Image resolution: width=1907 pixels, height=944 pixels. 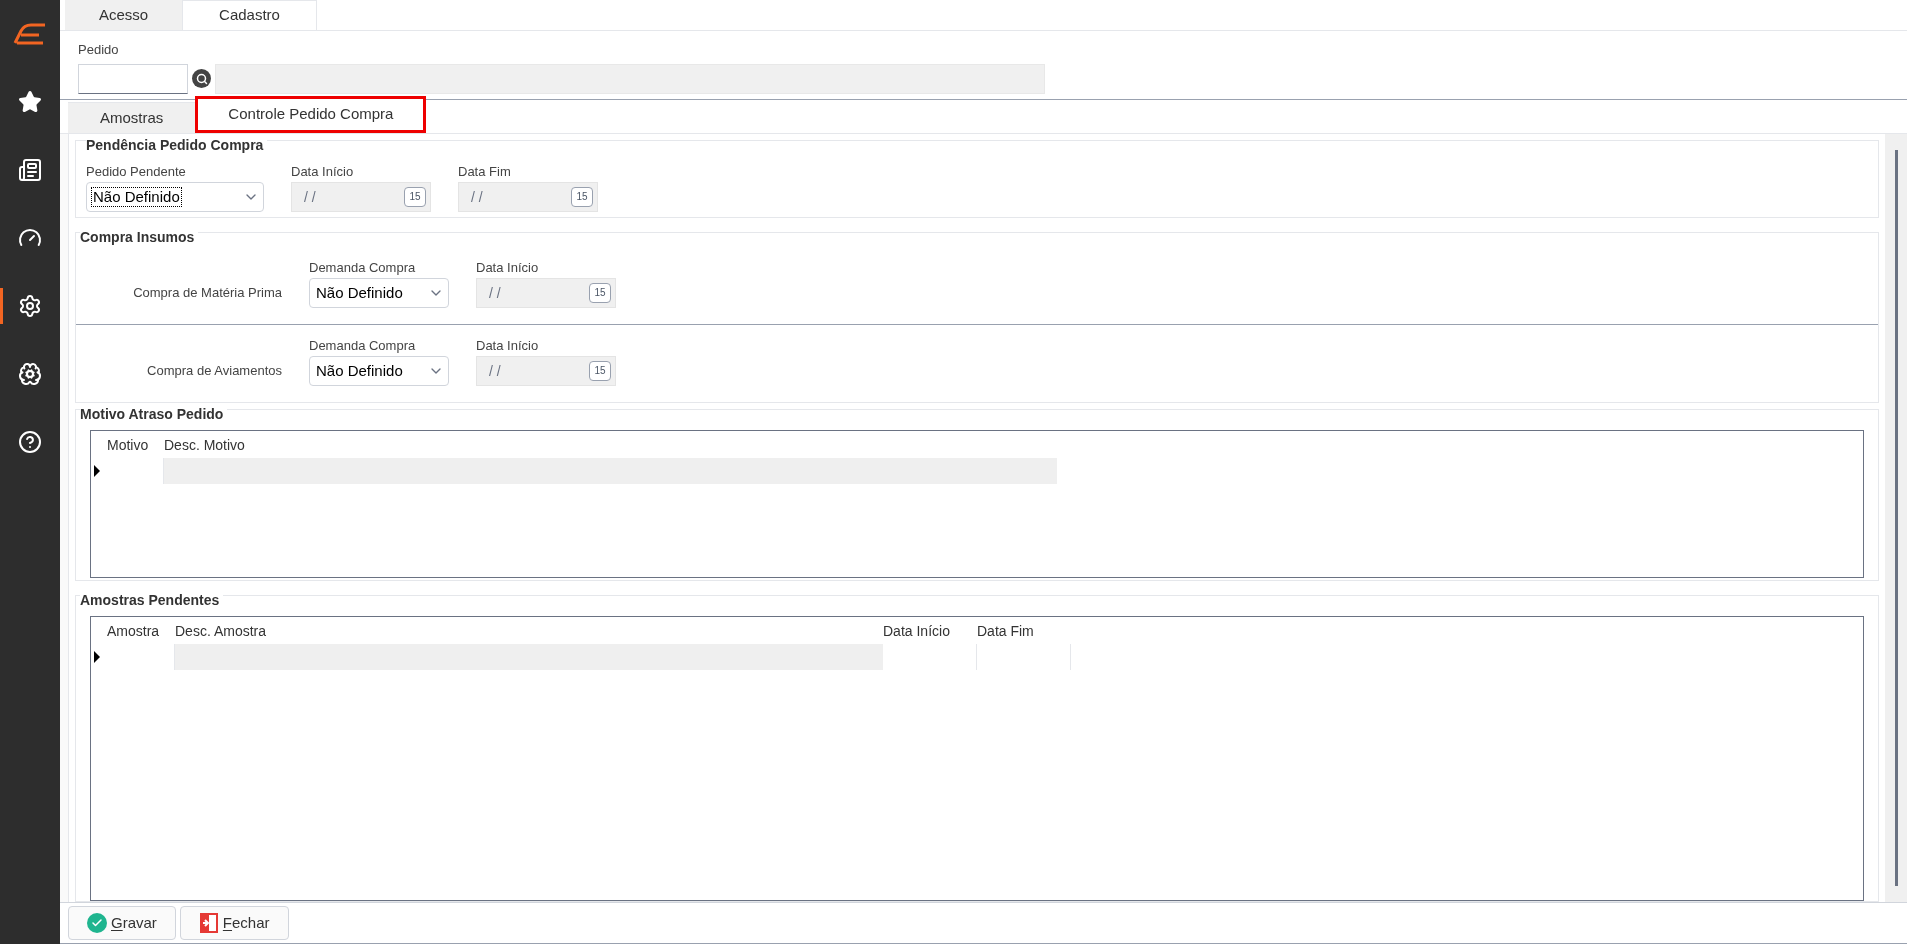 What do you see at coordinates (311, 114) in the screenshot?
I see `tab: Controle Pedido Compra` at bounding box center [311, 114].